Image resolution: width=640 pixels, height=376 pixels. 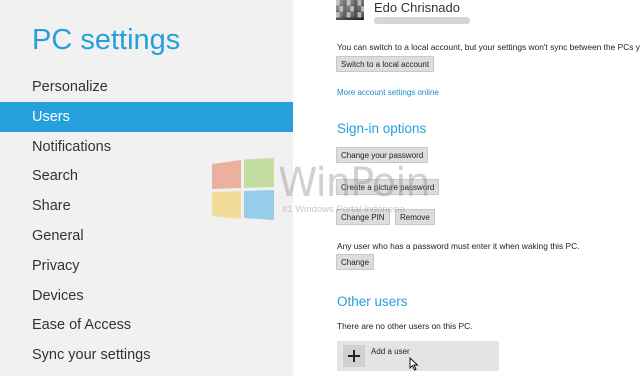 What do you see at coordinates (355, 262) in the screenshot?
I see `change-password-policy-button: Change` at bounding box center [355, 262].